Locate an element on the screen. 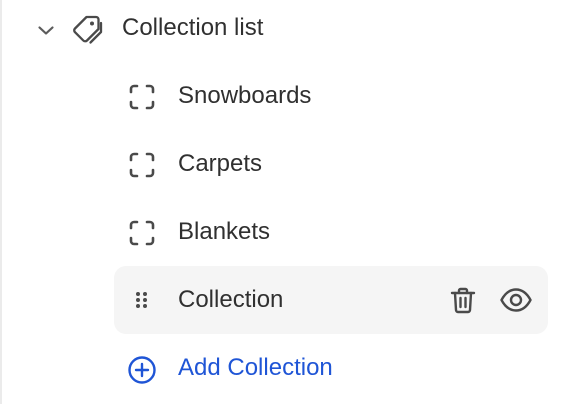 The width and height of the screenshot is (568, 404). plus-circle-icon is located at coordinates (142, 370).